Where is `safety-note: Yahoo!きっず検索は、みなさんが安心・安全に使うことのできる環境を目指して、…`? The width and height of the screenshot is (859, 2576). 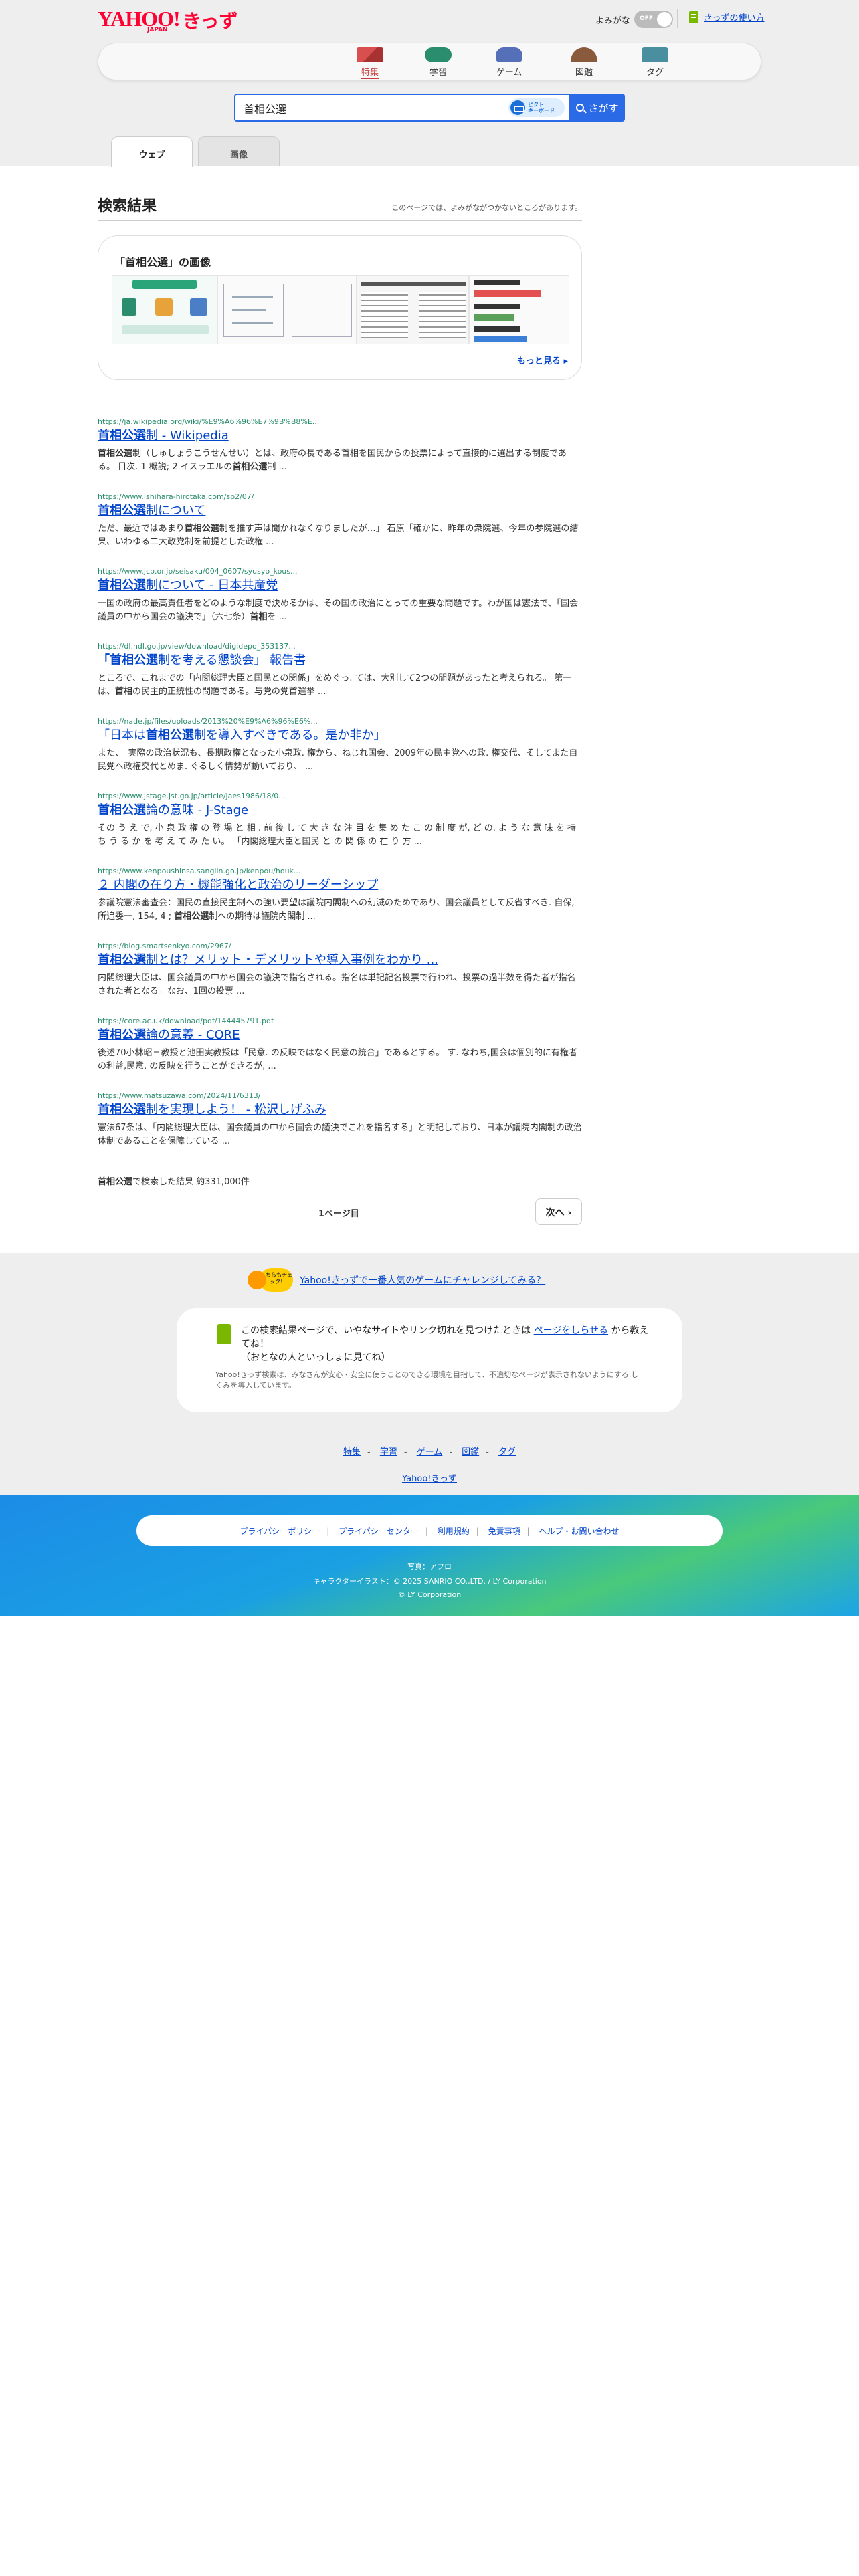
safety-note: Yahoo!きっず検索は、みなさんが安心・安全に使うことのできる環境を目指して、… is located at coordinates (427, 1380).